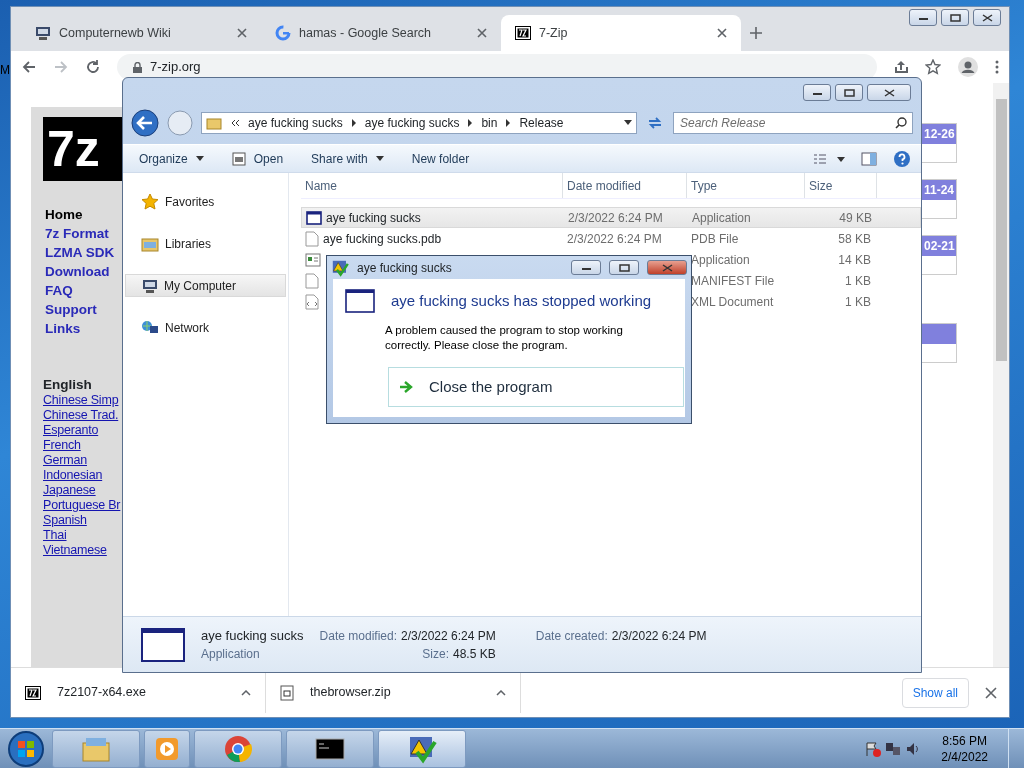  Describe the element at coordinates (521, 300) in the screenshot. I see `dialog-heading: aye fucking sucks has stopped working` at that location.